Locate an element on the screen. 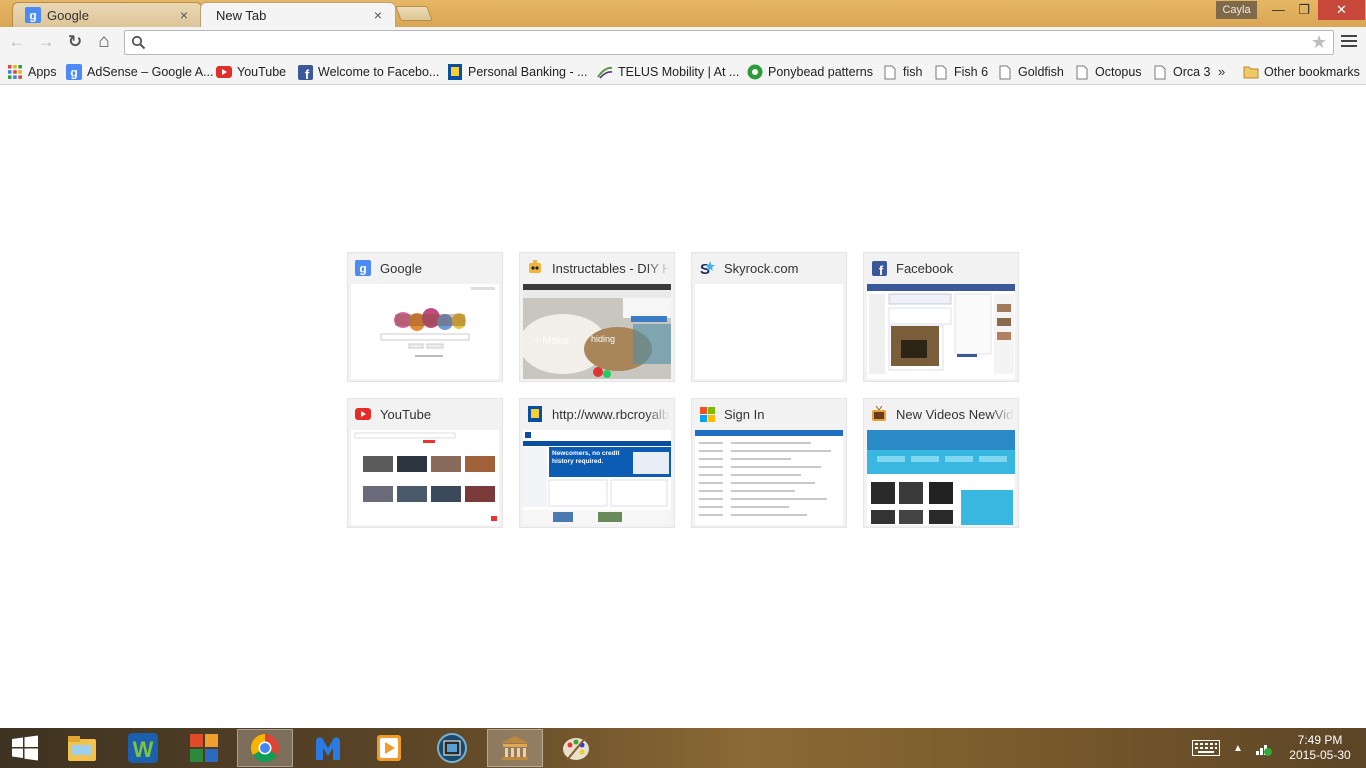  most-visited-tile-skyrock: S Skyrock.com is located at coordinates (769, 317).